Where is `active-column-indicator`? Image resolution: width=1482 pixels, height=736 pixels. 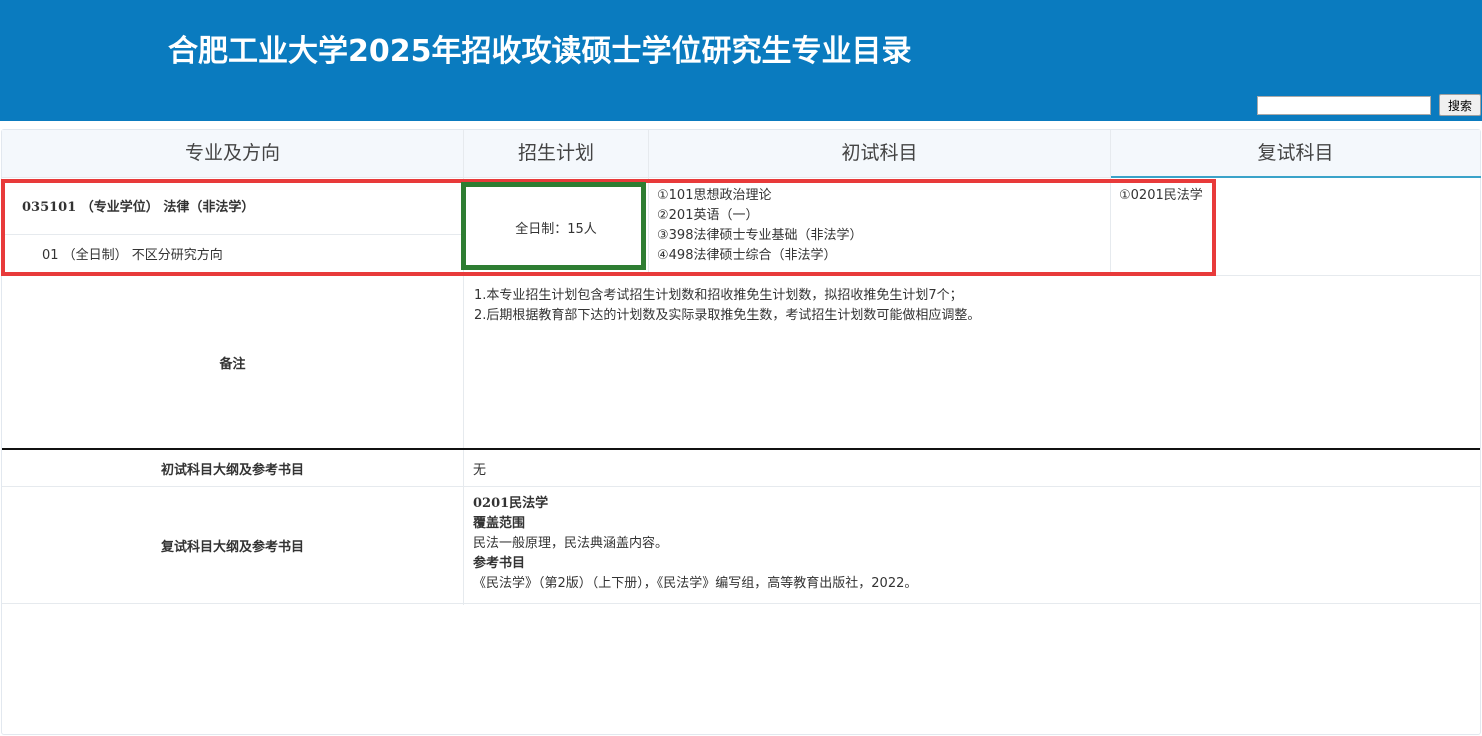
active-column-indicator is located at coordinates (1296, 177).